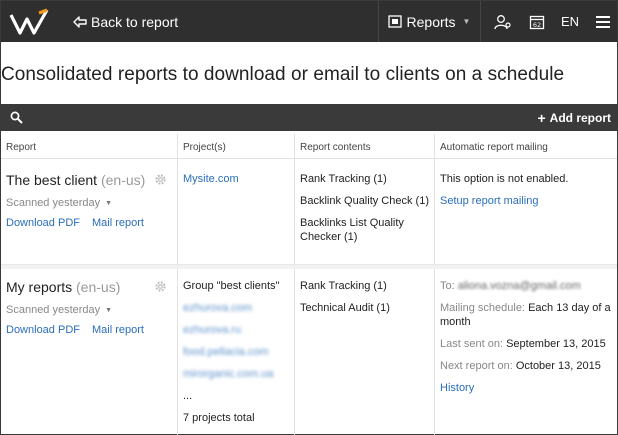  What do you see at coordinates (39, 287) in the screenshot?
I see `report-title: My reports` at bounding box center [39, 287].